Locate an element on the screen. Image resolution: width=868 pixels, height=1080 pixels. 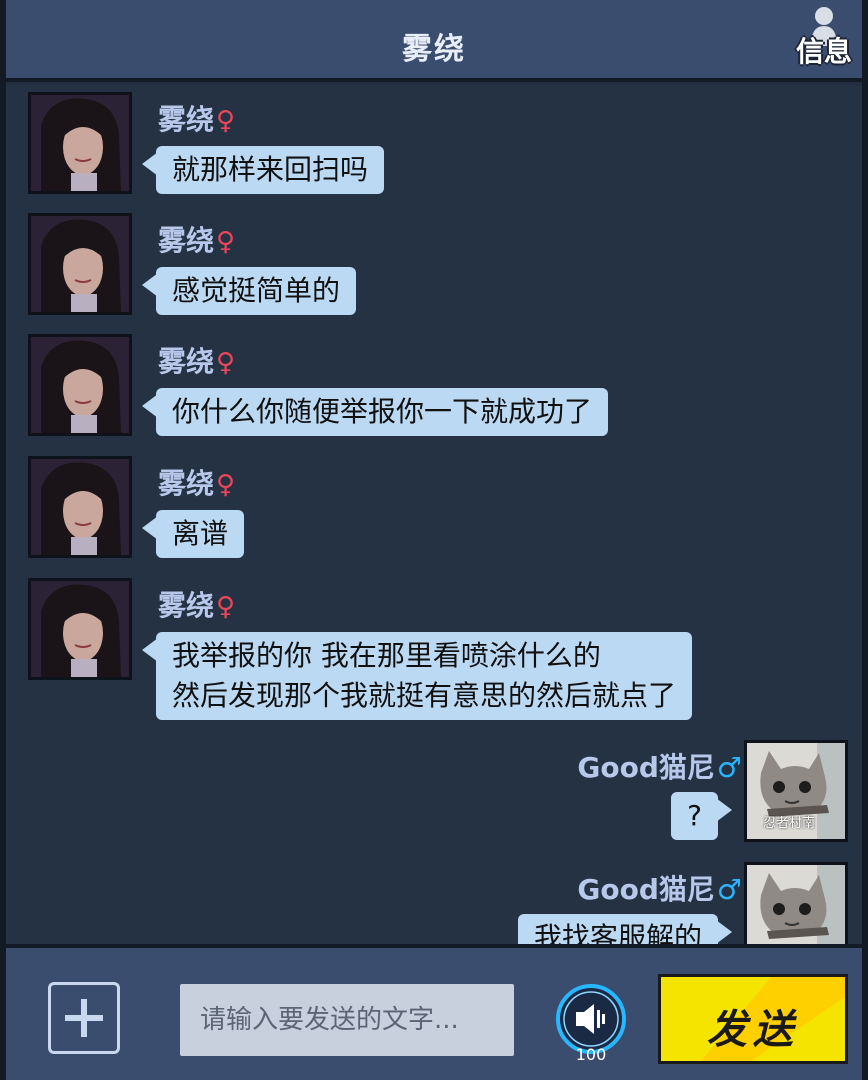
message-incoming: 雾绕♀ 就那样来回扫吗 is located at coordinates (418, 147).